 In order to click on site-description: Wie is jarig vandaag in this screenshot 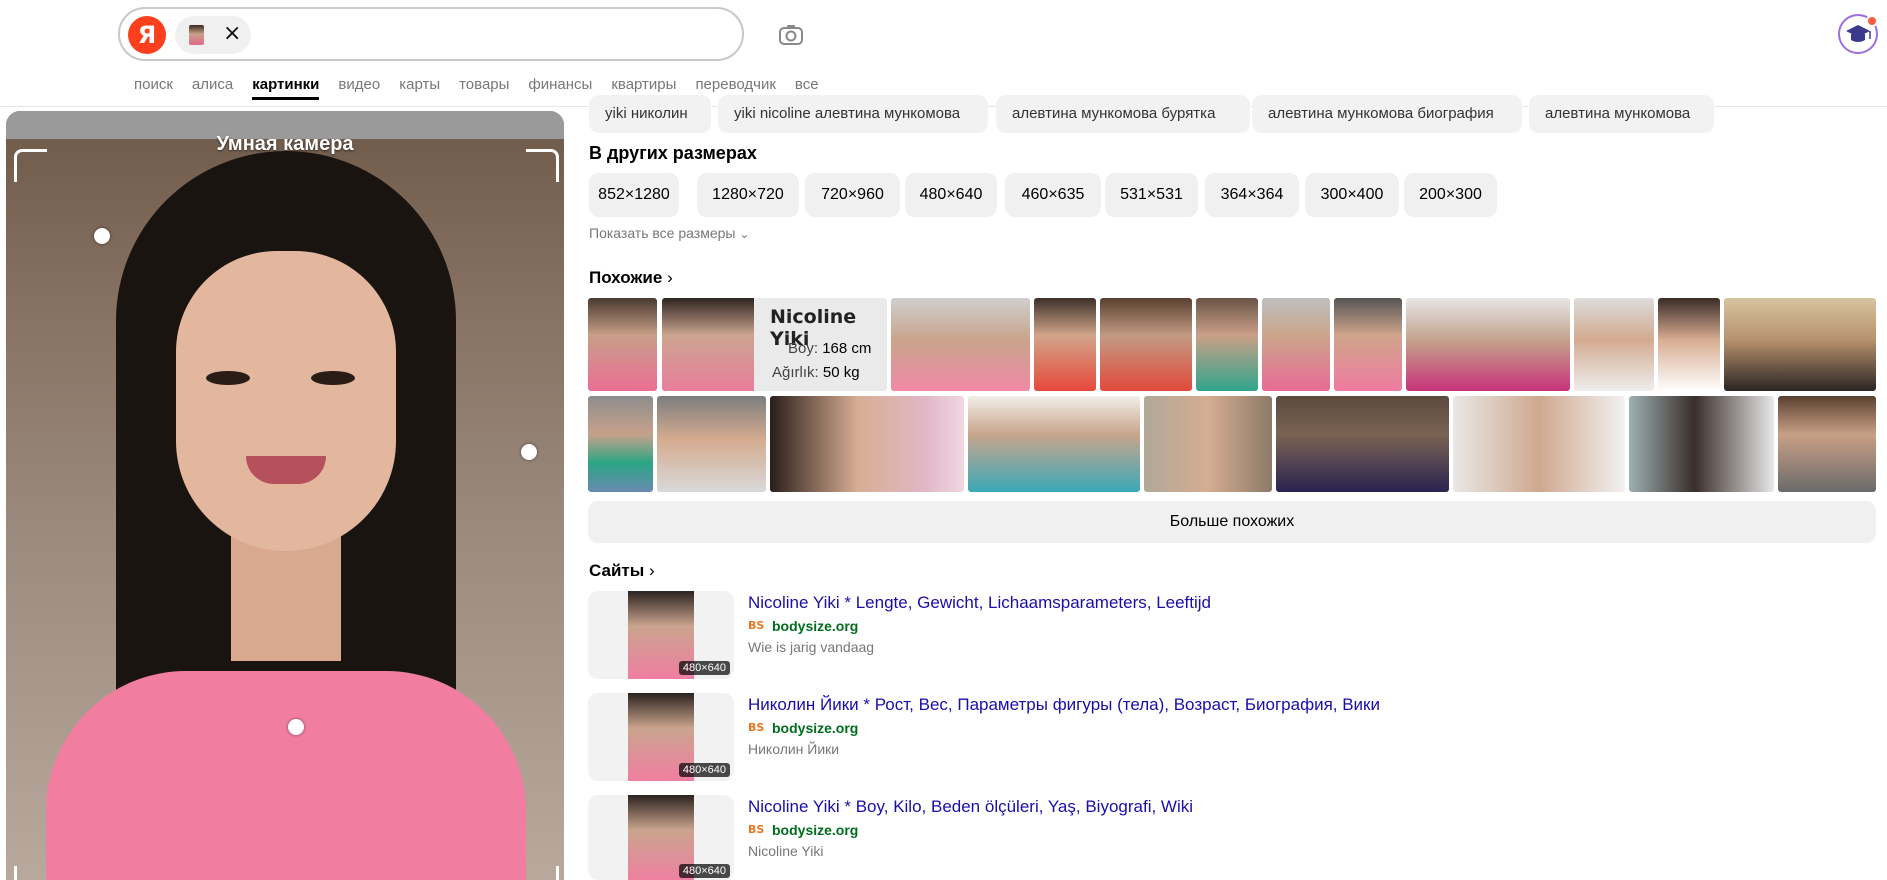, I will do `click(811, 647)`.